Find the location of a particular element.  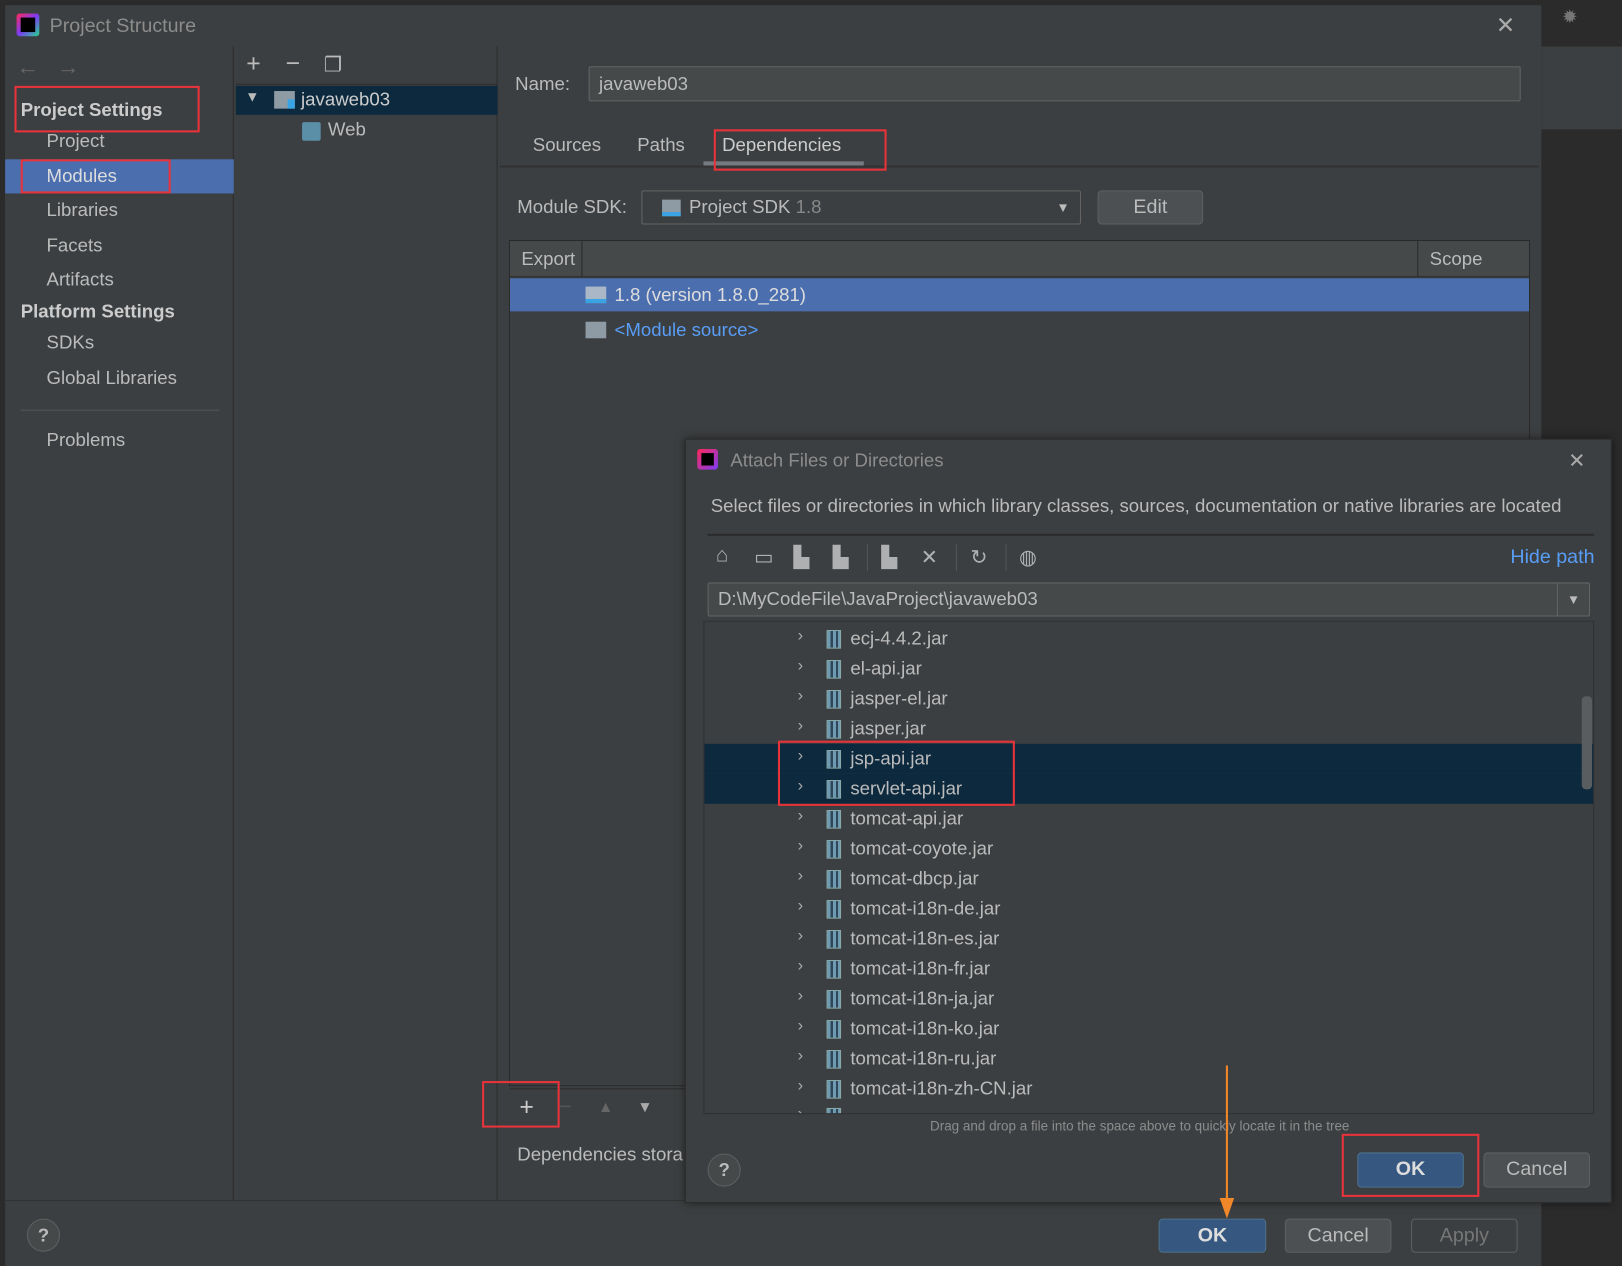

new-folder-icon: ▙ is located at coordinates (889, 557).